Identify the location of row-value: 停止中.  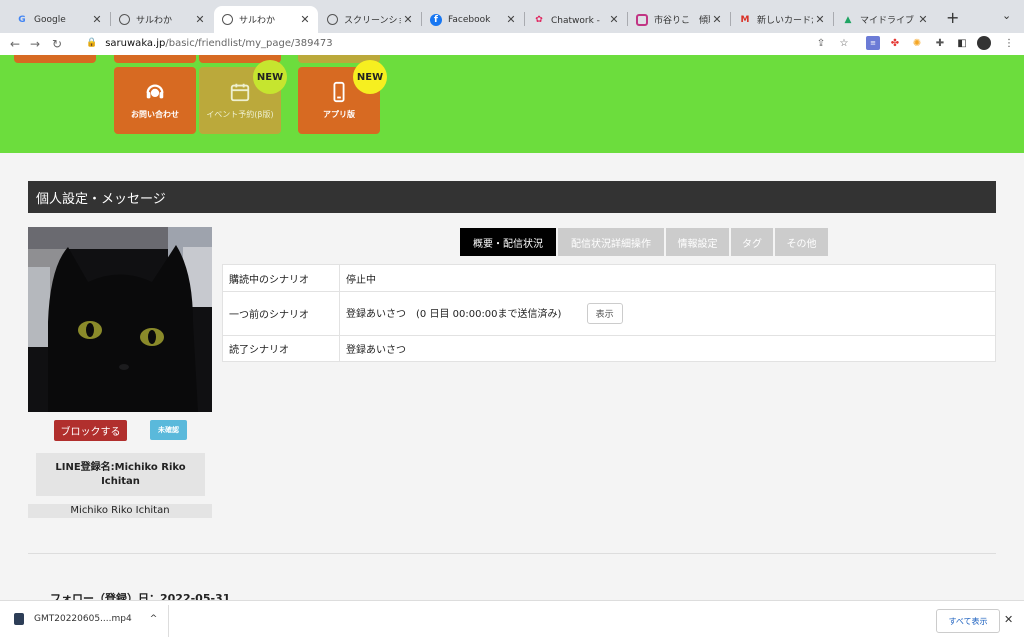
(667, 278).